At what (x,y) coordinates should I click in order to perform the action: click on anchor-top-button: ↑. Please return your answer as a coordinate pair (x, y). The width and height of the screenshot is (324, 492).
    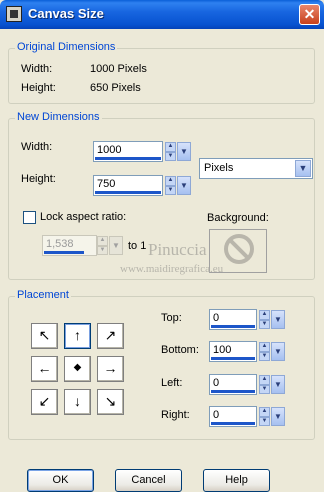
    Looking at the image, I should click on (77, 336).